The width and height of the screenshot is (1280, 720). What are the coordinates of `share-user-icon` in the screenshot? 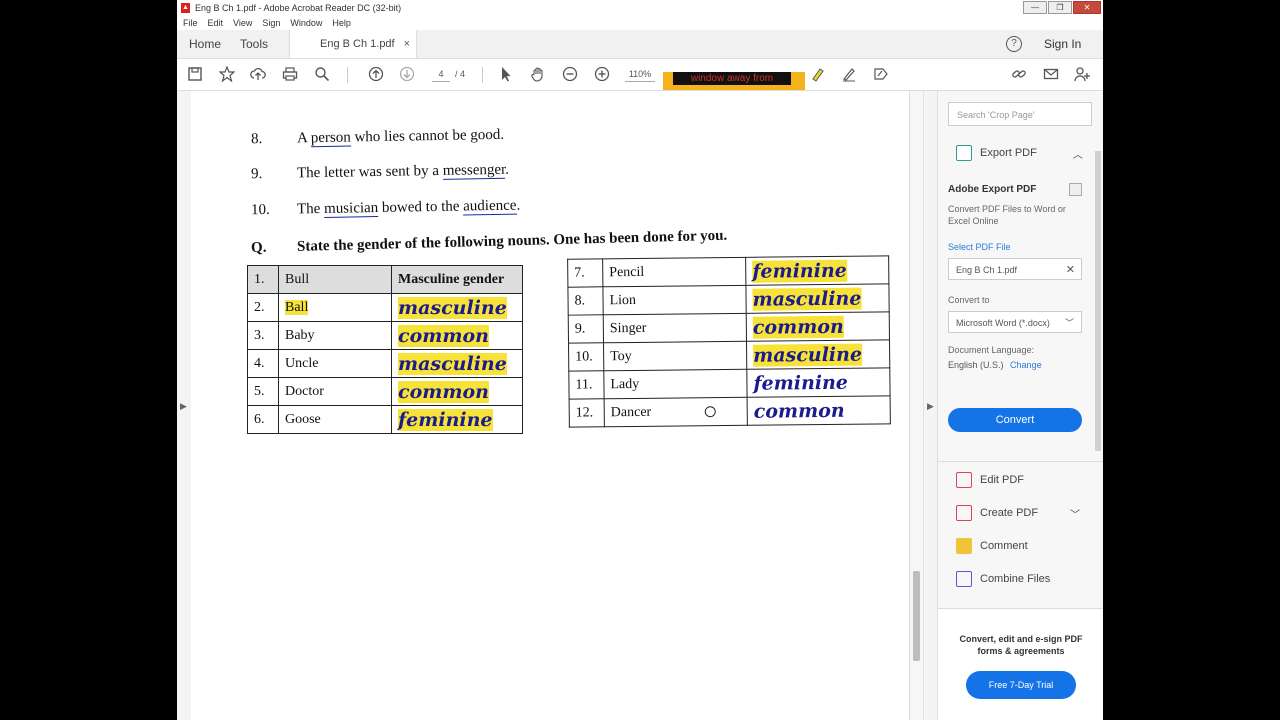 It's located at (1082, 74).